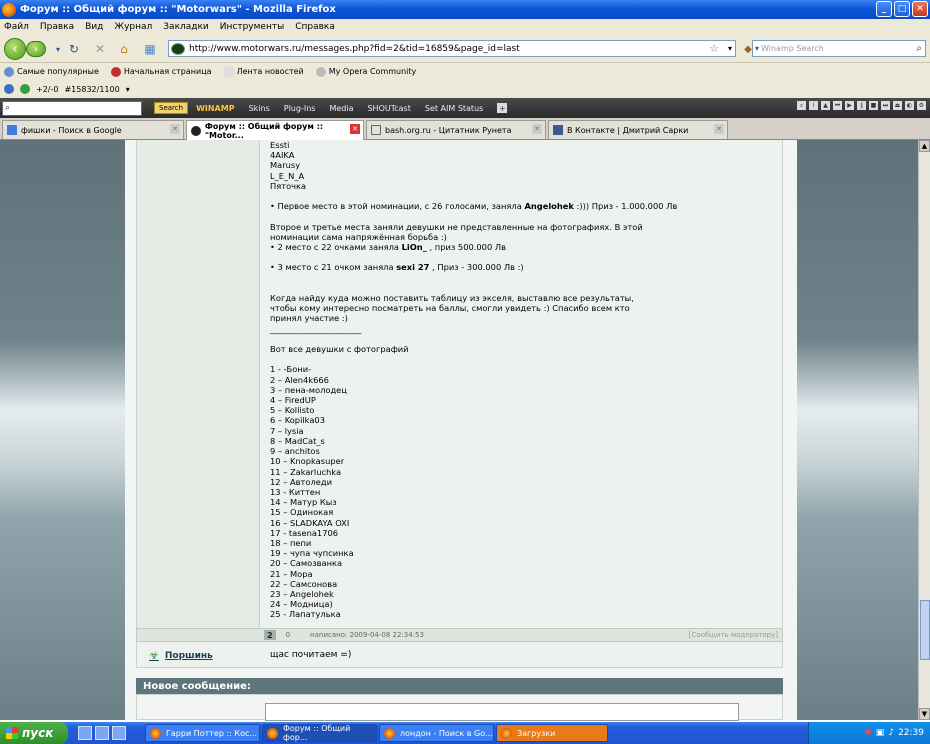  I want to click on list-item: 23 – Angelohek, so click(302, 593).